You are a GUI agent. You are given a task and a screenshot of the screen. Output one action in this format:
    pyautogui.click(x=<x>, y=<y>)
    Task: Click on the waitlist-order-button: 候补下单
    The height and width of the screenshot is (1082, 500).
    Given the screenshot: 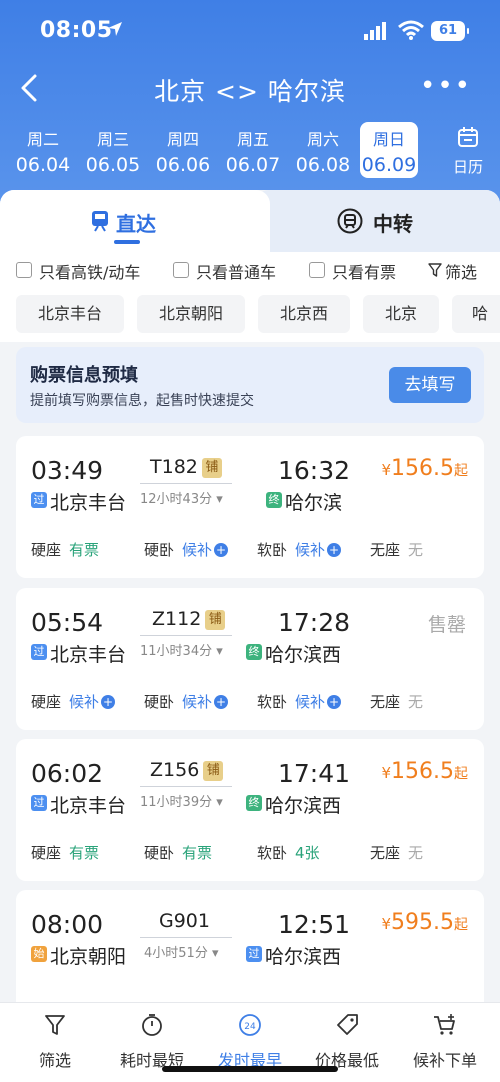 What is the action you would take?
    pyautogui.click(x=445, y=1042)
    